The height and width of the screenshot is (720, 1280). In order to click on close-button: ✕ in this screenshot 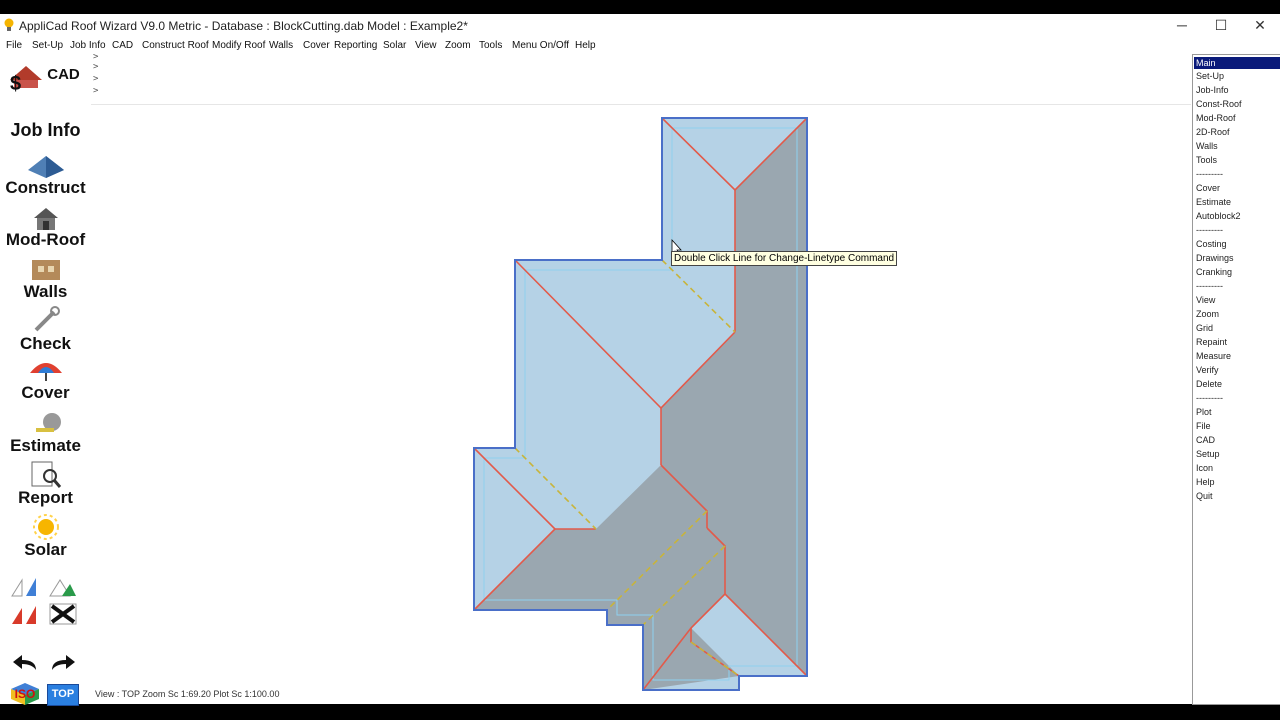, I will do `click(1260, 25)`.